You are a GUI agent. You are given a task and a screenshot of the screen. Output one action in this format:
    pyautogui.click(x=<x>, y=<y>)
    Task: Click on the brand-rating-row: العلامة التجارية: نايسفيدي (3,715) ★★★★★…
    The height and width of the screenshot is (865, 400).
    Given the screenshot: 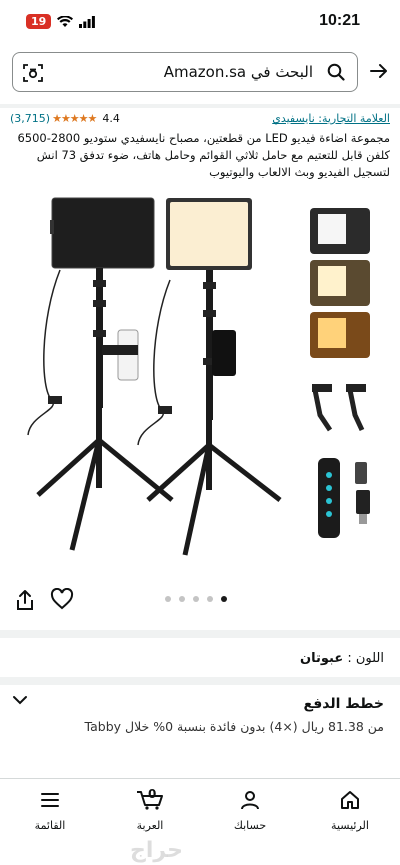 What is the action you would take?
    pyautogui.click(x=200, y=120)
    